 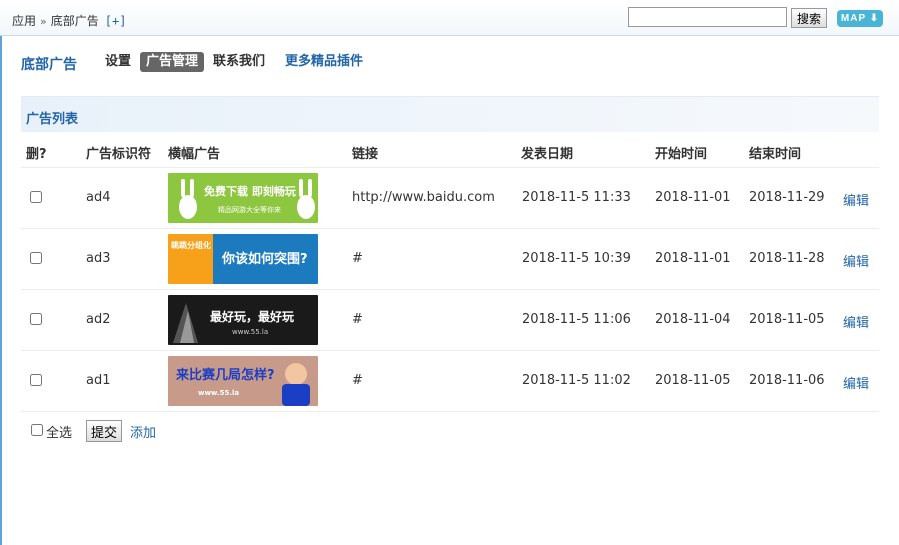 I want to click on column-header-end: 结束时间, so click(x=775, y=154).